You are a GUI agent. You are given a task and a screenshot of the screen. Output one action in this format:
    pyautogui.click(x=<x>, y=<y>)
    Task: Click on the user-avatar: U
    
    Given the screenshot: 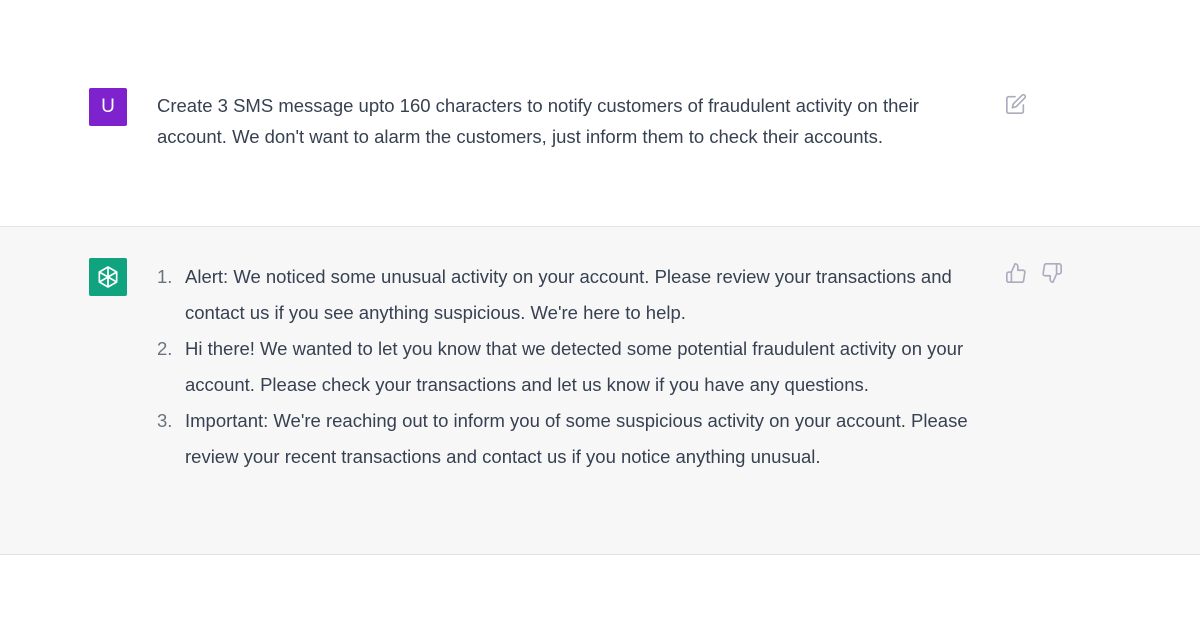 What is the action you would take?
    pyautogui.click(x=108, y=107)
    